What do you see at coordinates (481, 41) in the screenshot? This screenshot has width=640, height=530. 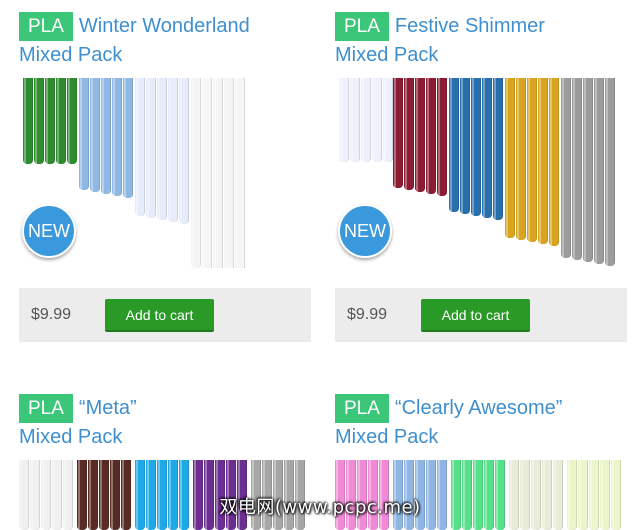 I see `product-title-link: PLA Festive Shimmer Mixed Pack` at bounding box center [481, 41].